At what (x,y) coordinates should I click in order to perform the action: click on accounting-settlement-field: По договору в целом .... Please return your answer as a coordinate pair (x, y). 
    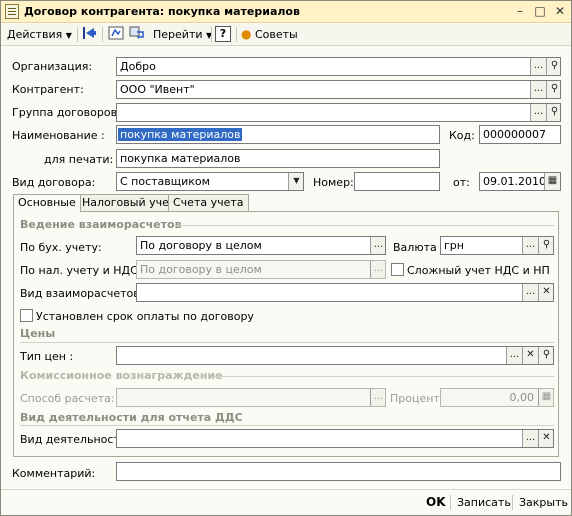
    Looking at the image, I should click on (261, 245).